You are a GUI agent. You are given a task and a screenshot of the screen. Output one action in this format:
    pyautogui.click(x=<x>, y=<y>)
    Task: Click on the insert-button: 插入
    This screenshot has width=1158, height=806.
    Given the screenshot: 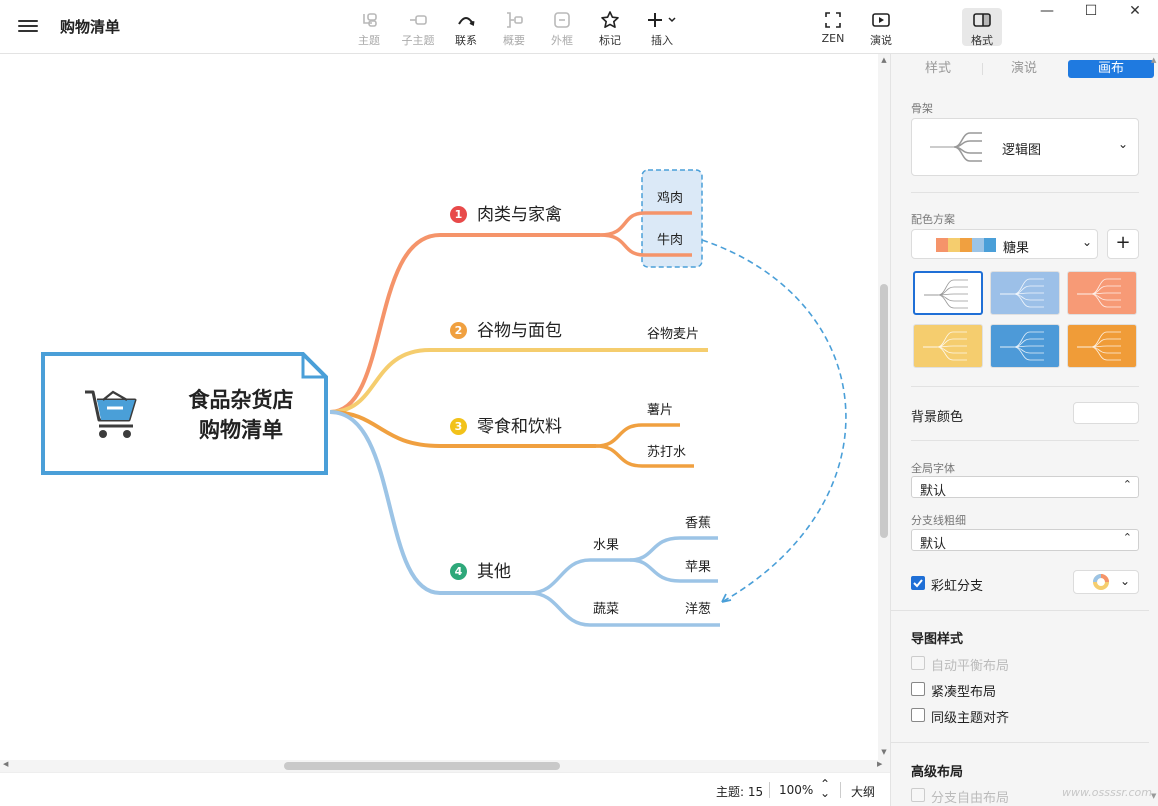 What is the action you would take?
    pyautogui.click(x=662, y=28)
    